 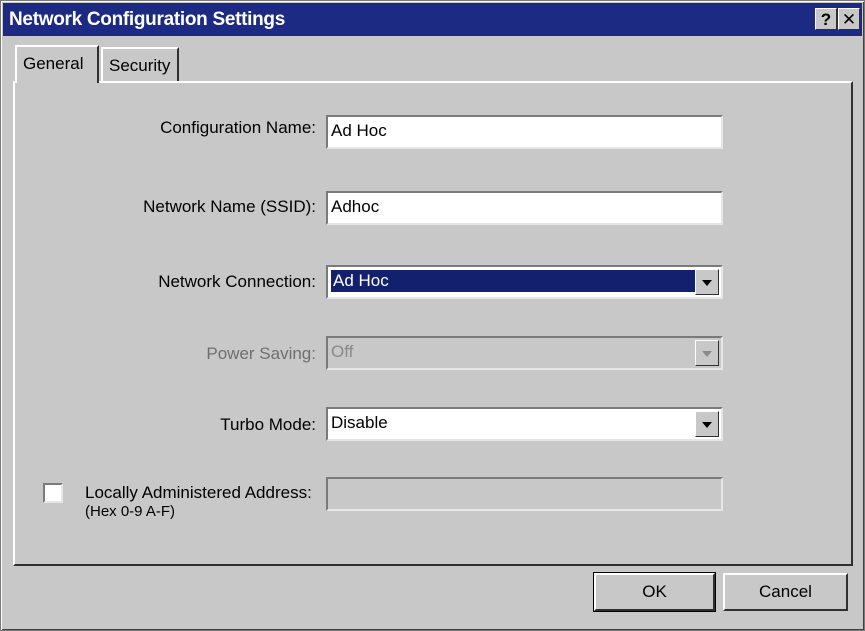 I want to click on cancel-button: Cancel, so click(x=785, y=592).